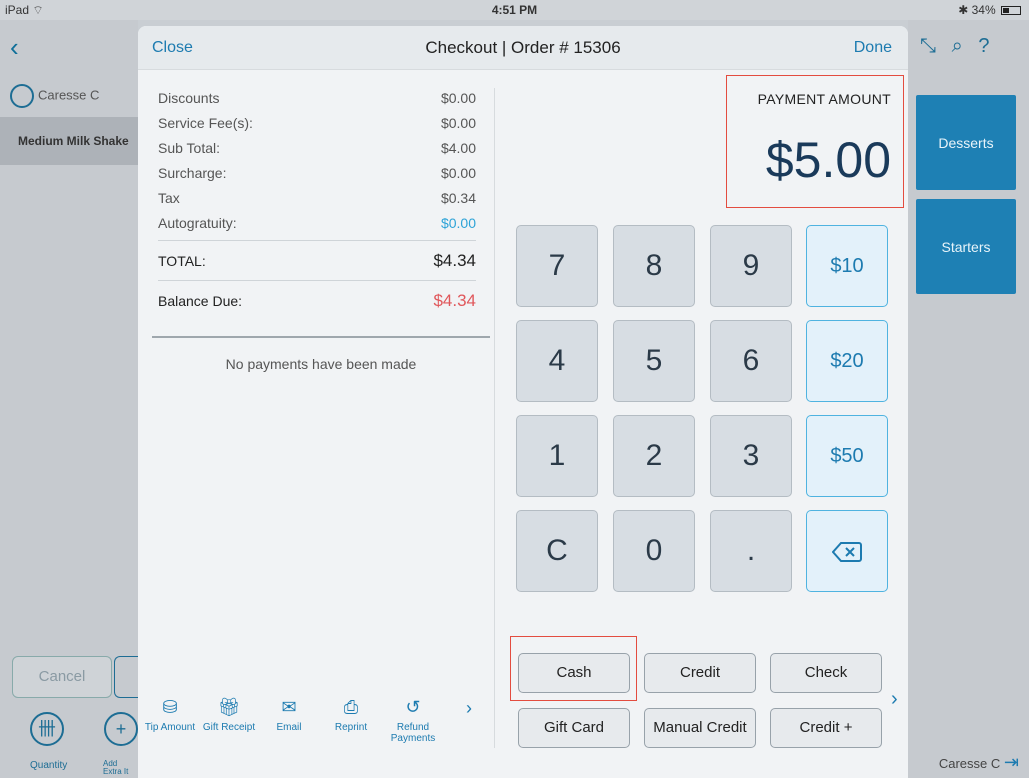 This screenshot has width=1029, height=778. Describe the element at coordinates (847, 266) in the screenshot. I see `quick-cash-10: $10` at that location.